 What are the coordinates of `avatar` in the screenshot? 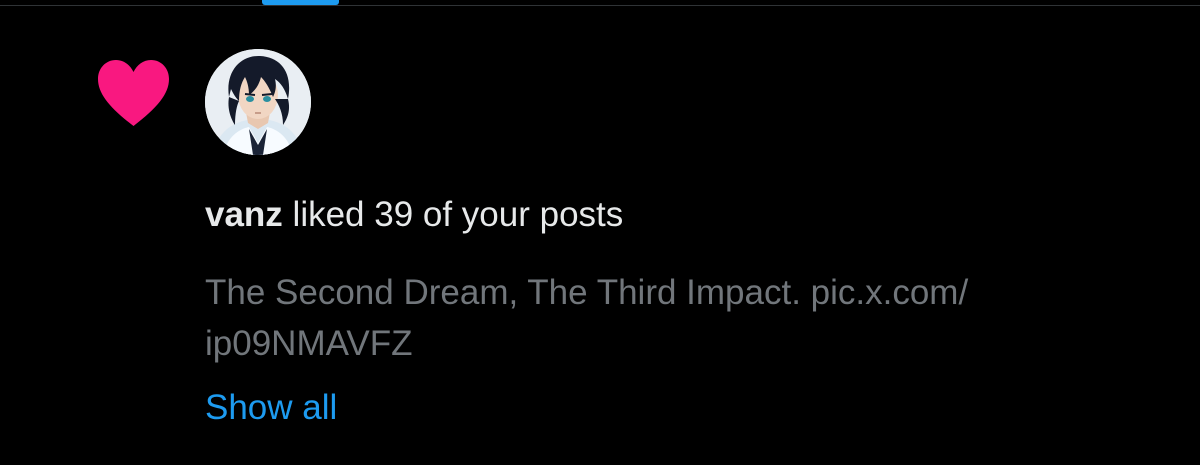 It's located at (258, 102).